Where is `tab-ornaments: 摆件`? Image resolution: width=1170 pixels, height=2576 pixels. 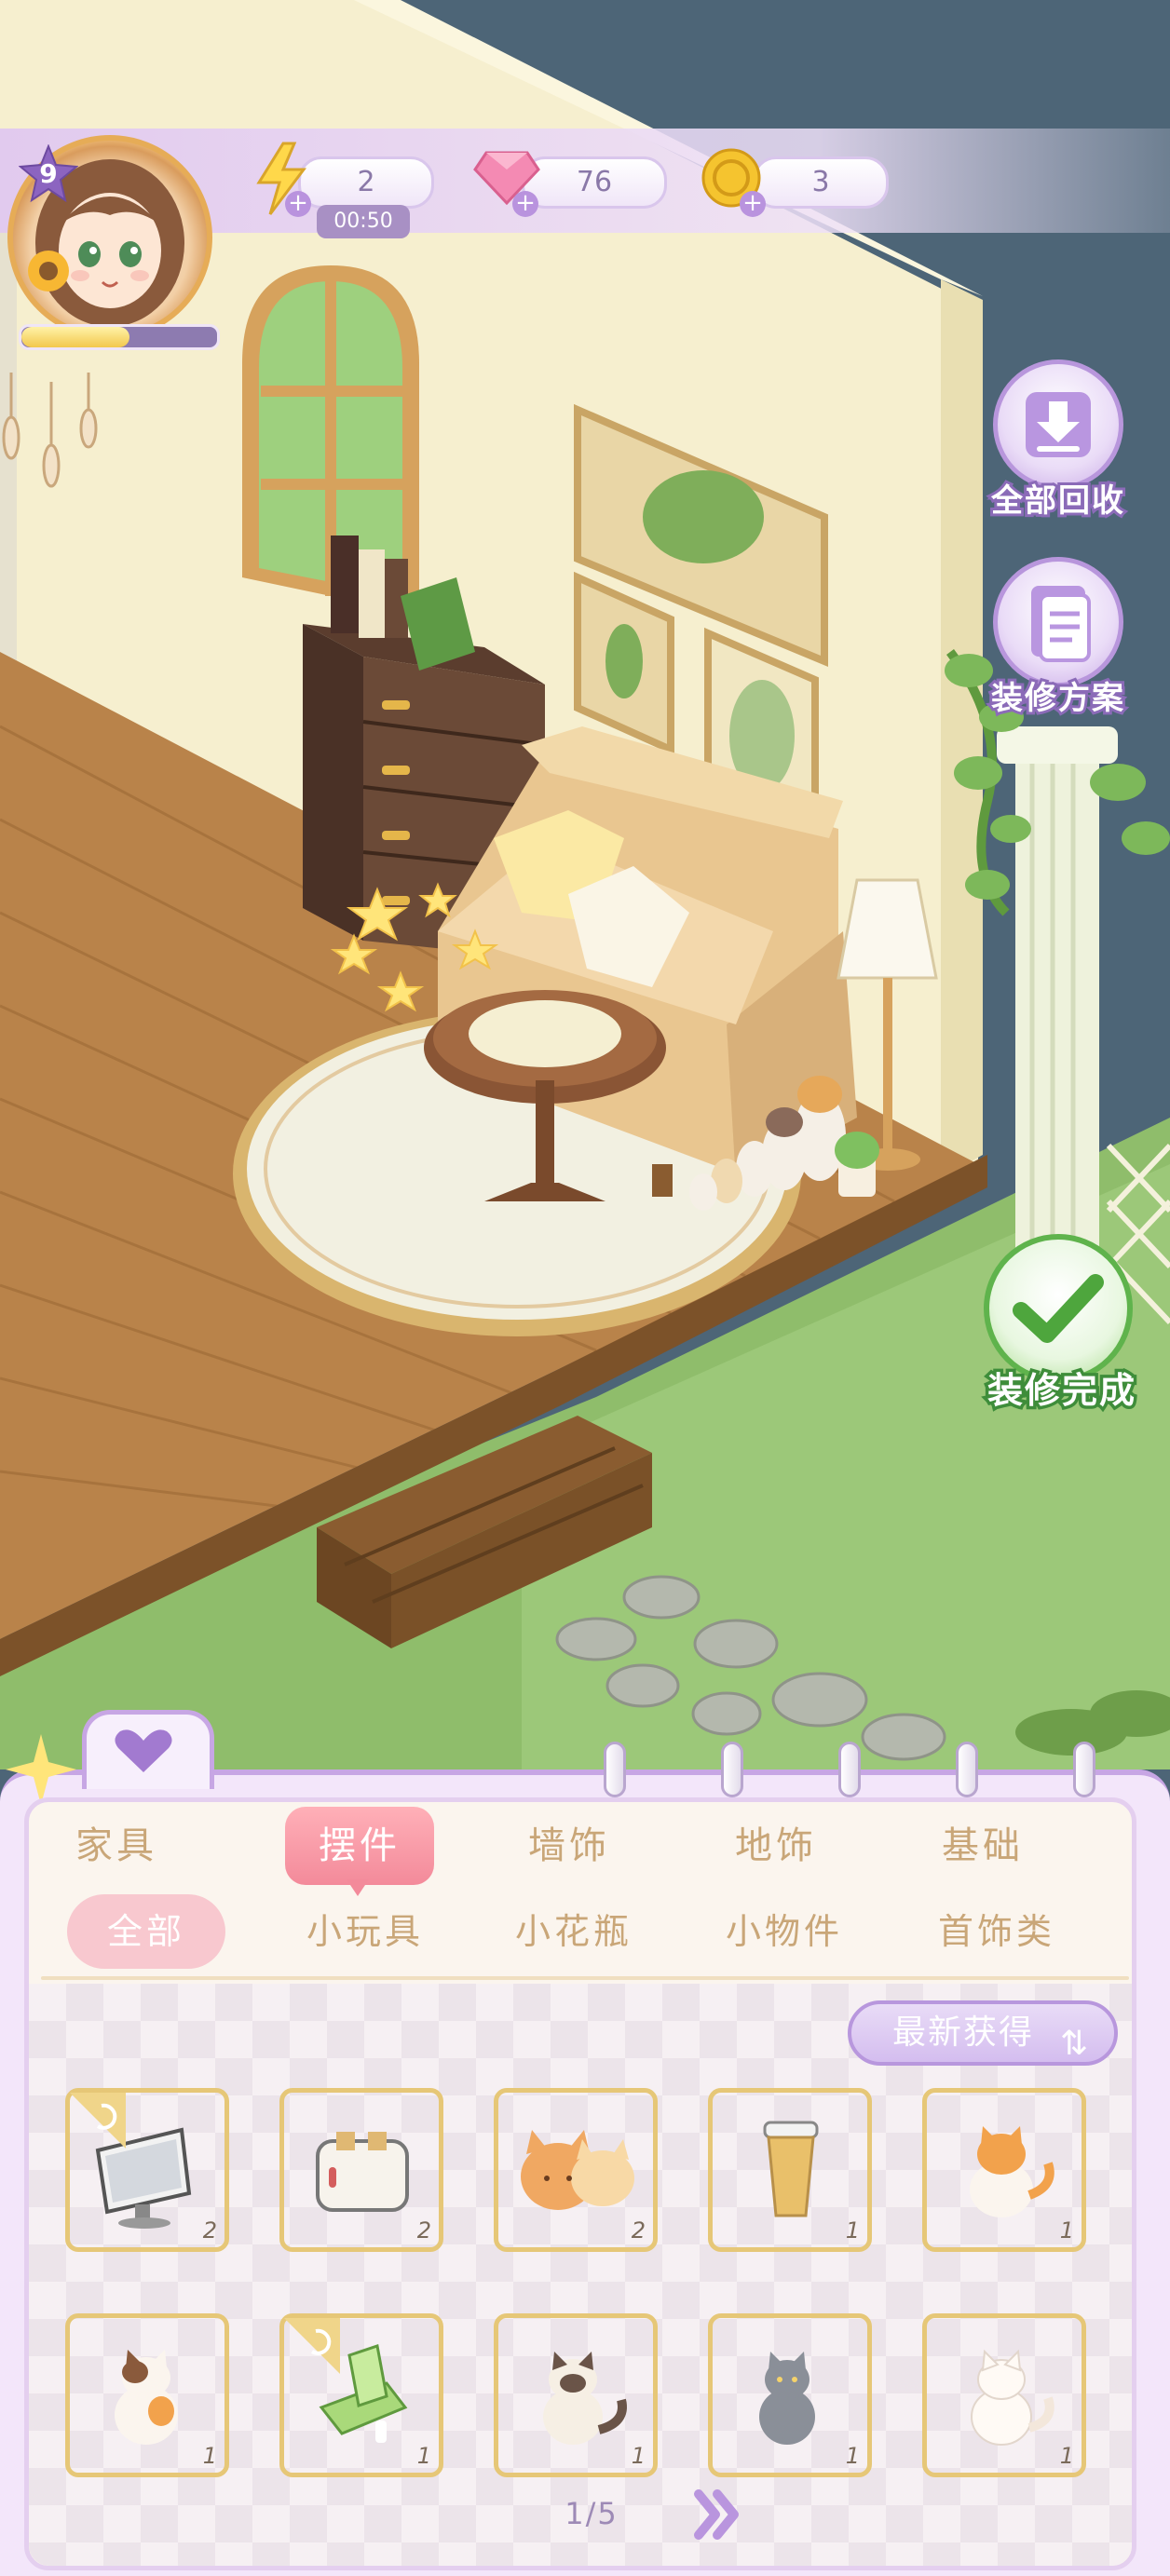 tab-ornaments: 摆件 is located at coordinates (359, 1846).